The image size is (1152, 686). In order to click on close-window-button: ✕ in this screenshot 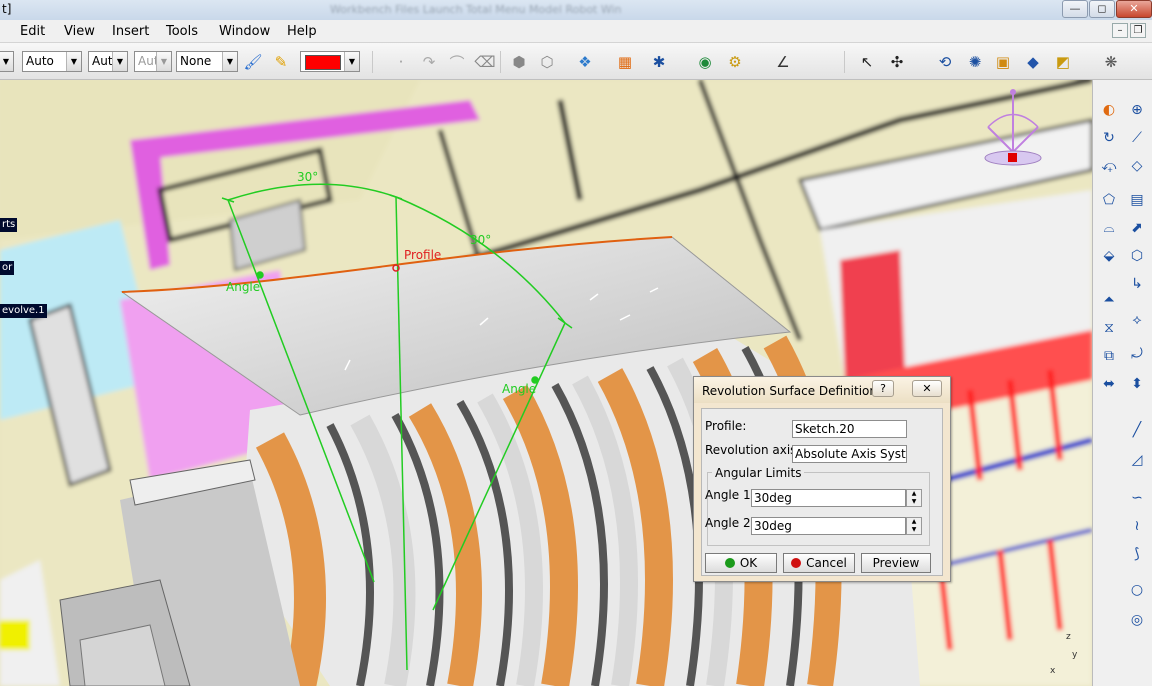, I will do `click(1134, 9)`.